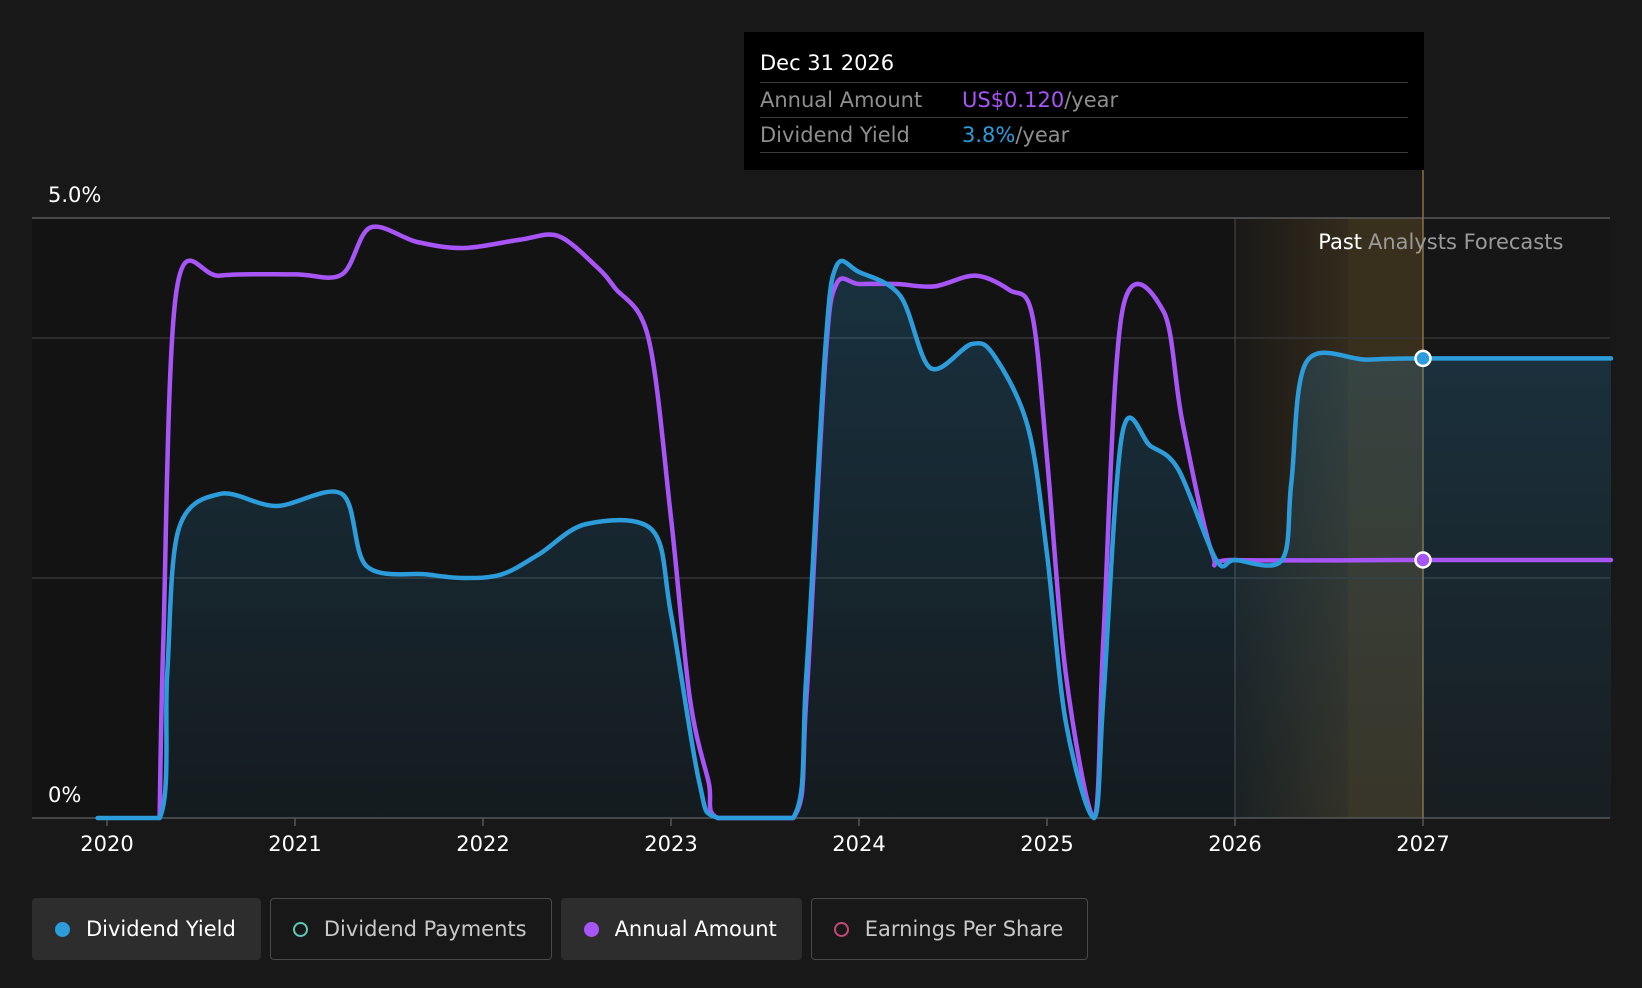  I want to click on x-tick-label: 2022, so click(482, 844).